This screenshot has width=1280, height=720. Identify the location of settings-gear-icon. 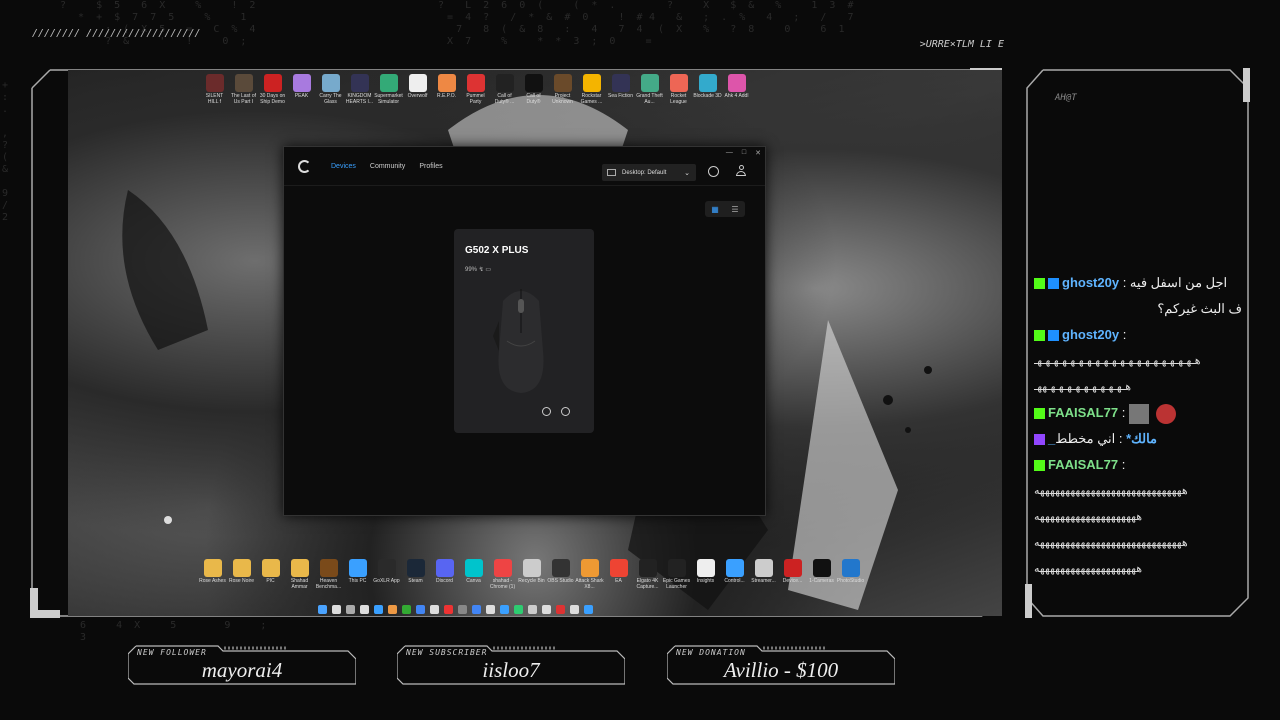
(713, 171).